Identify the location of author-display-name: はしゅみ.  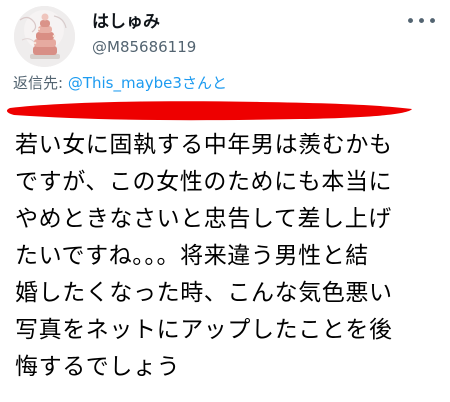
(126, 22).